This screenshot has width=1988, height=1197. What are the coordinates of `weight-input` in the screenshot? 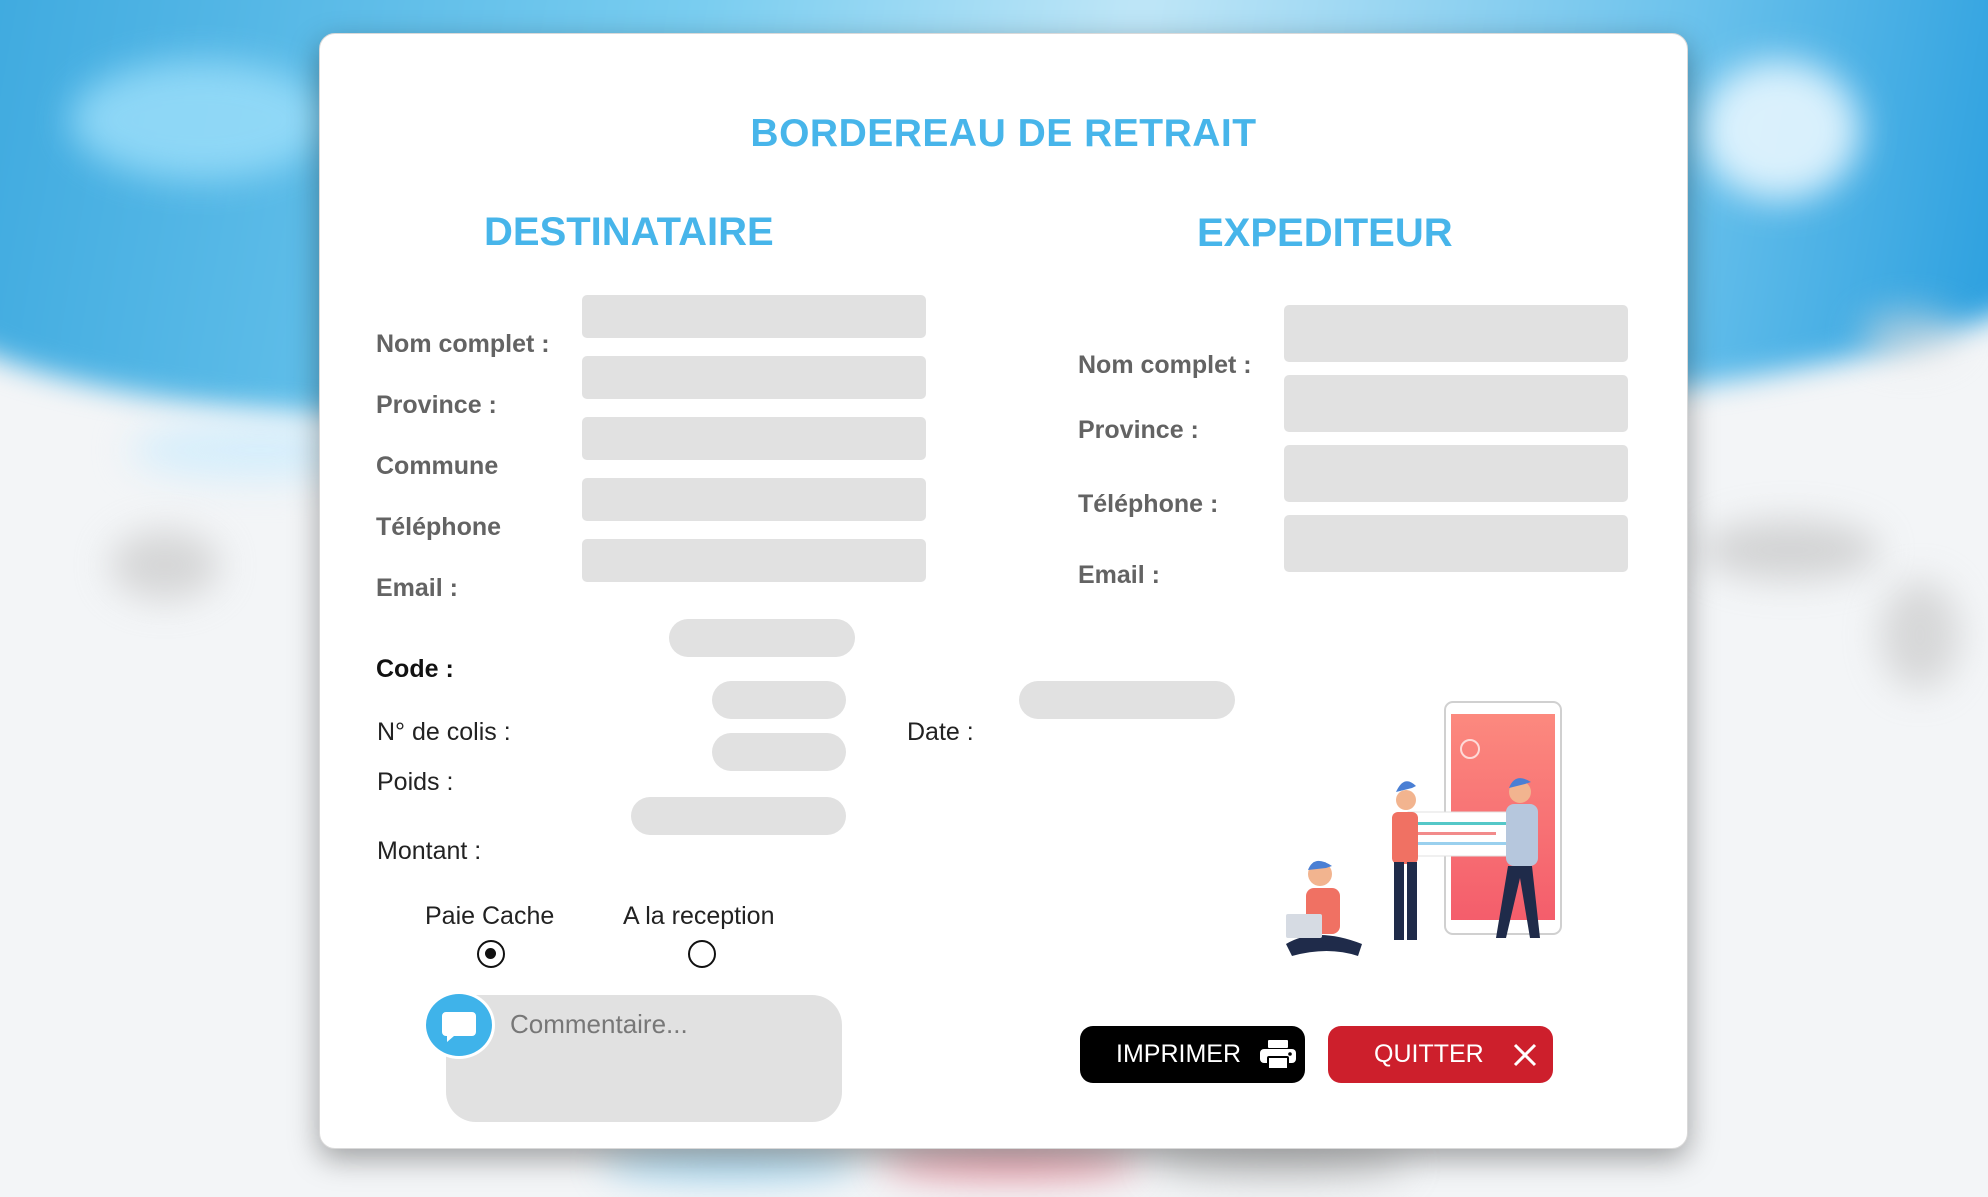 It's located at (779, 752).